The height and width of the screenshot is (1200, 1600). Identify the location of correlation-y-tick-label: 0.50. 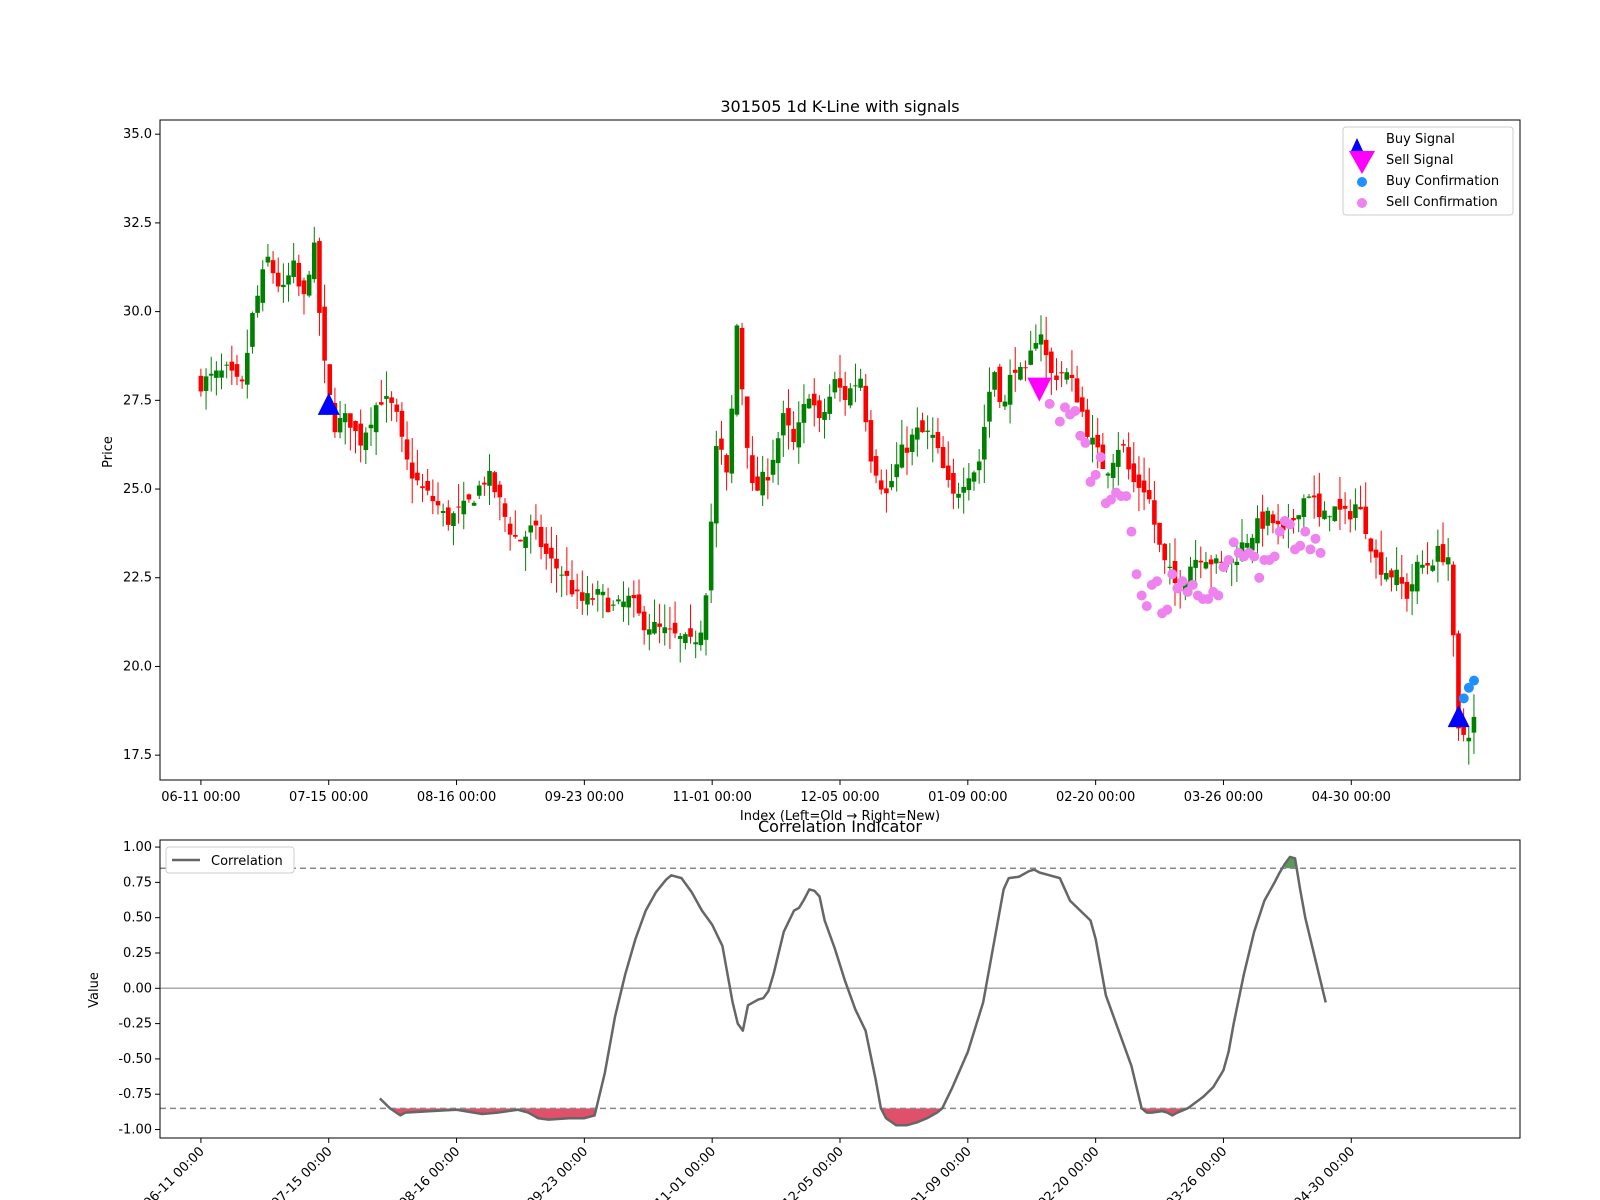
(137, 918).